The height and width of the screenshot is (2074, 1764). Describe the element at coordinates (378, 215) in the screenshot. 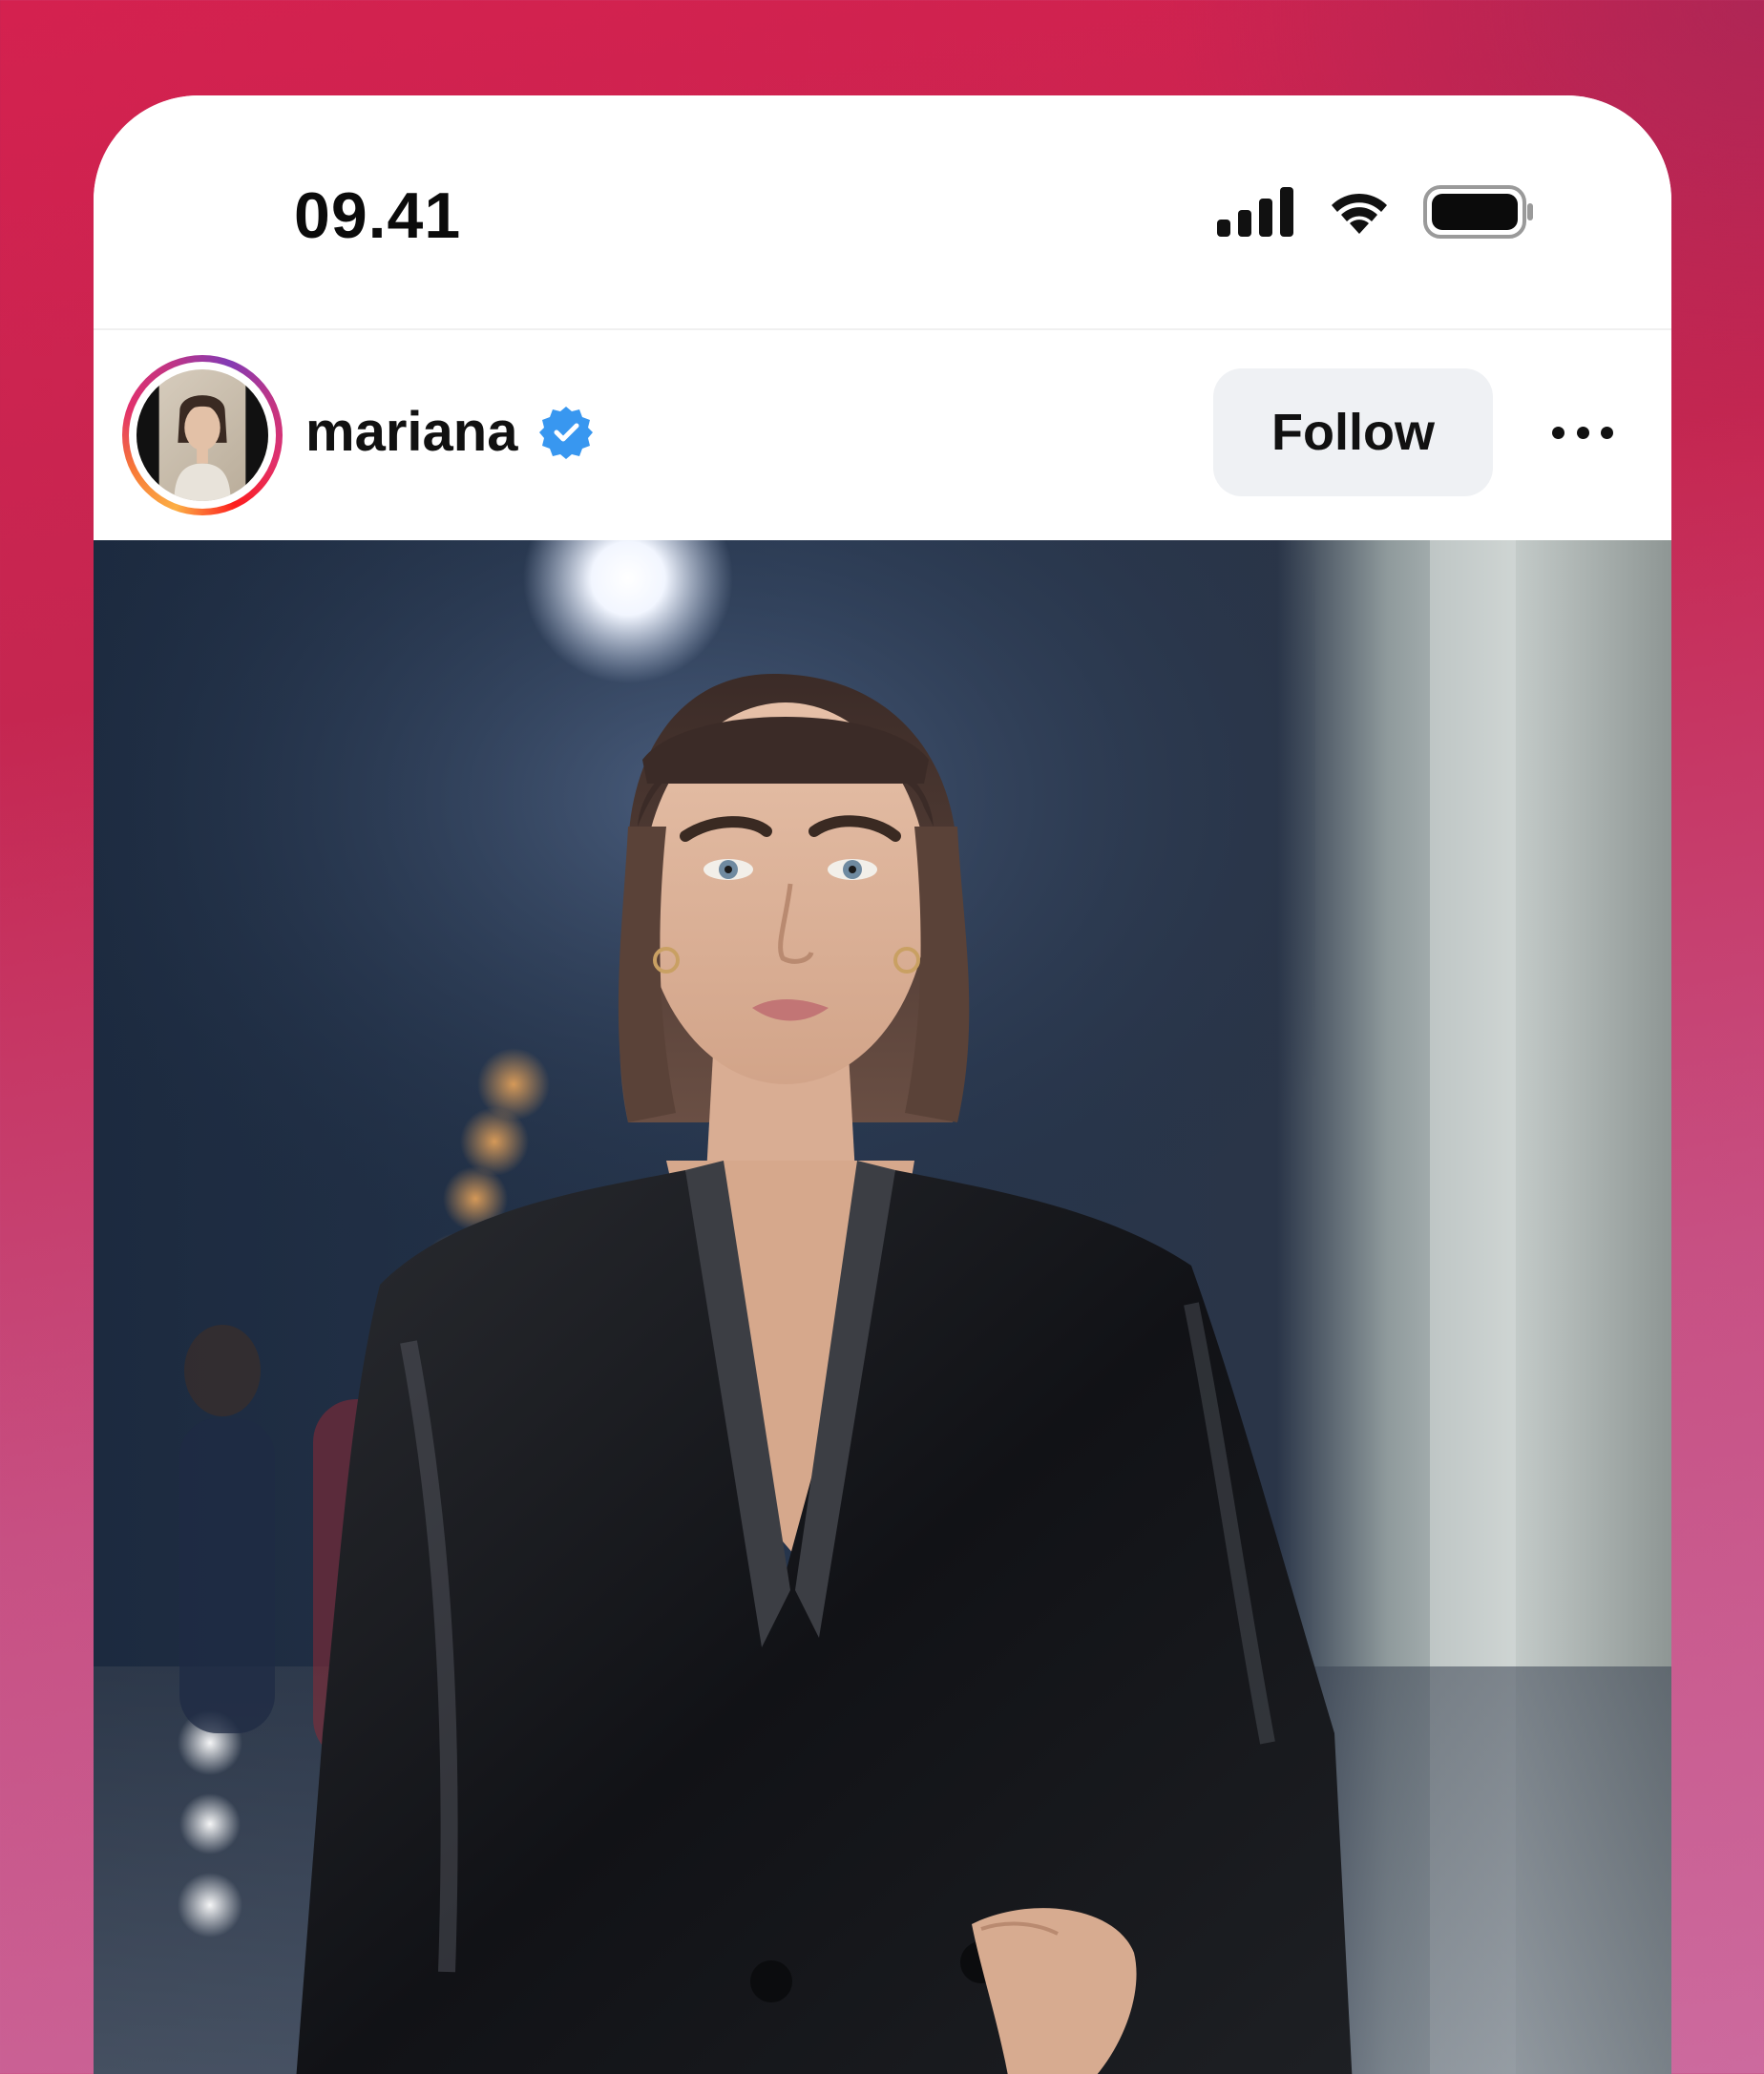

I see `status-time: 09.41` at that location.